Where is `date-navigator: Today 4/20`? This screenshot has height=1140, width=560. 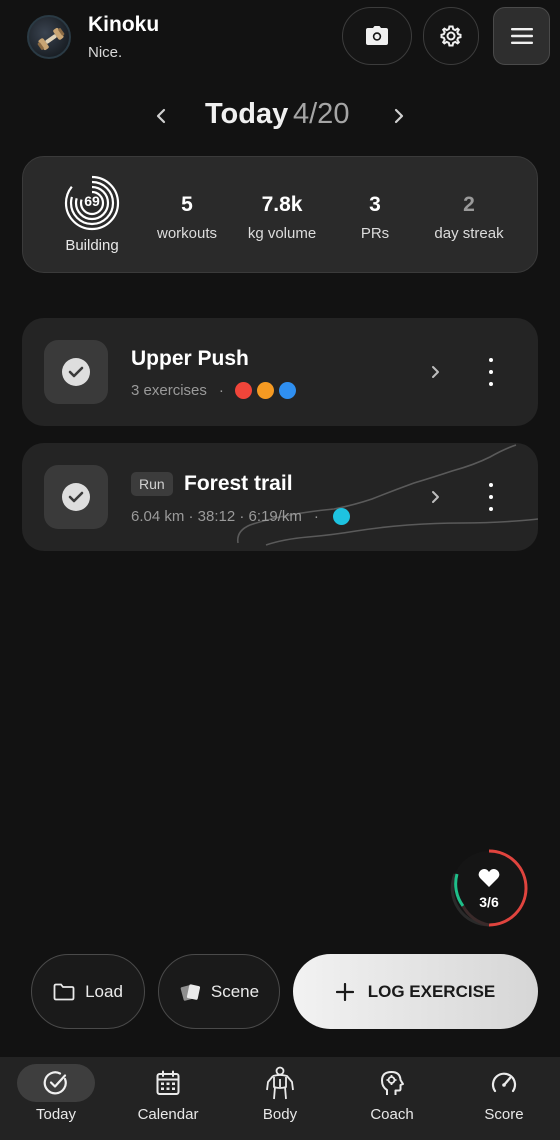 date-navigator: Today 4/20 is located at coordinates (280, 117).